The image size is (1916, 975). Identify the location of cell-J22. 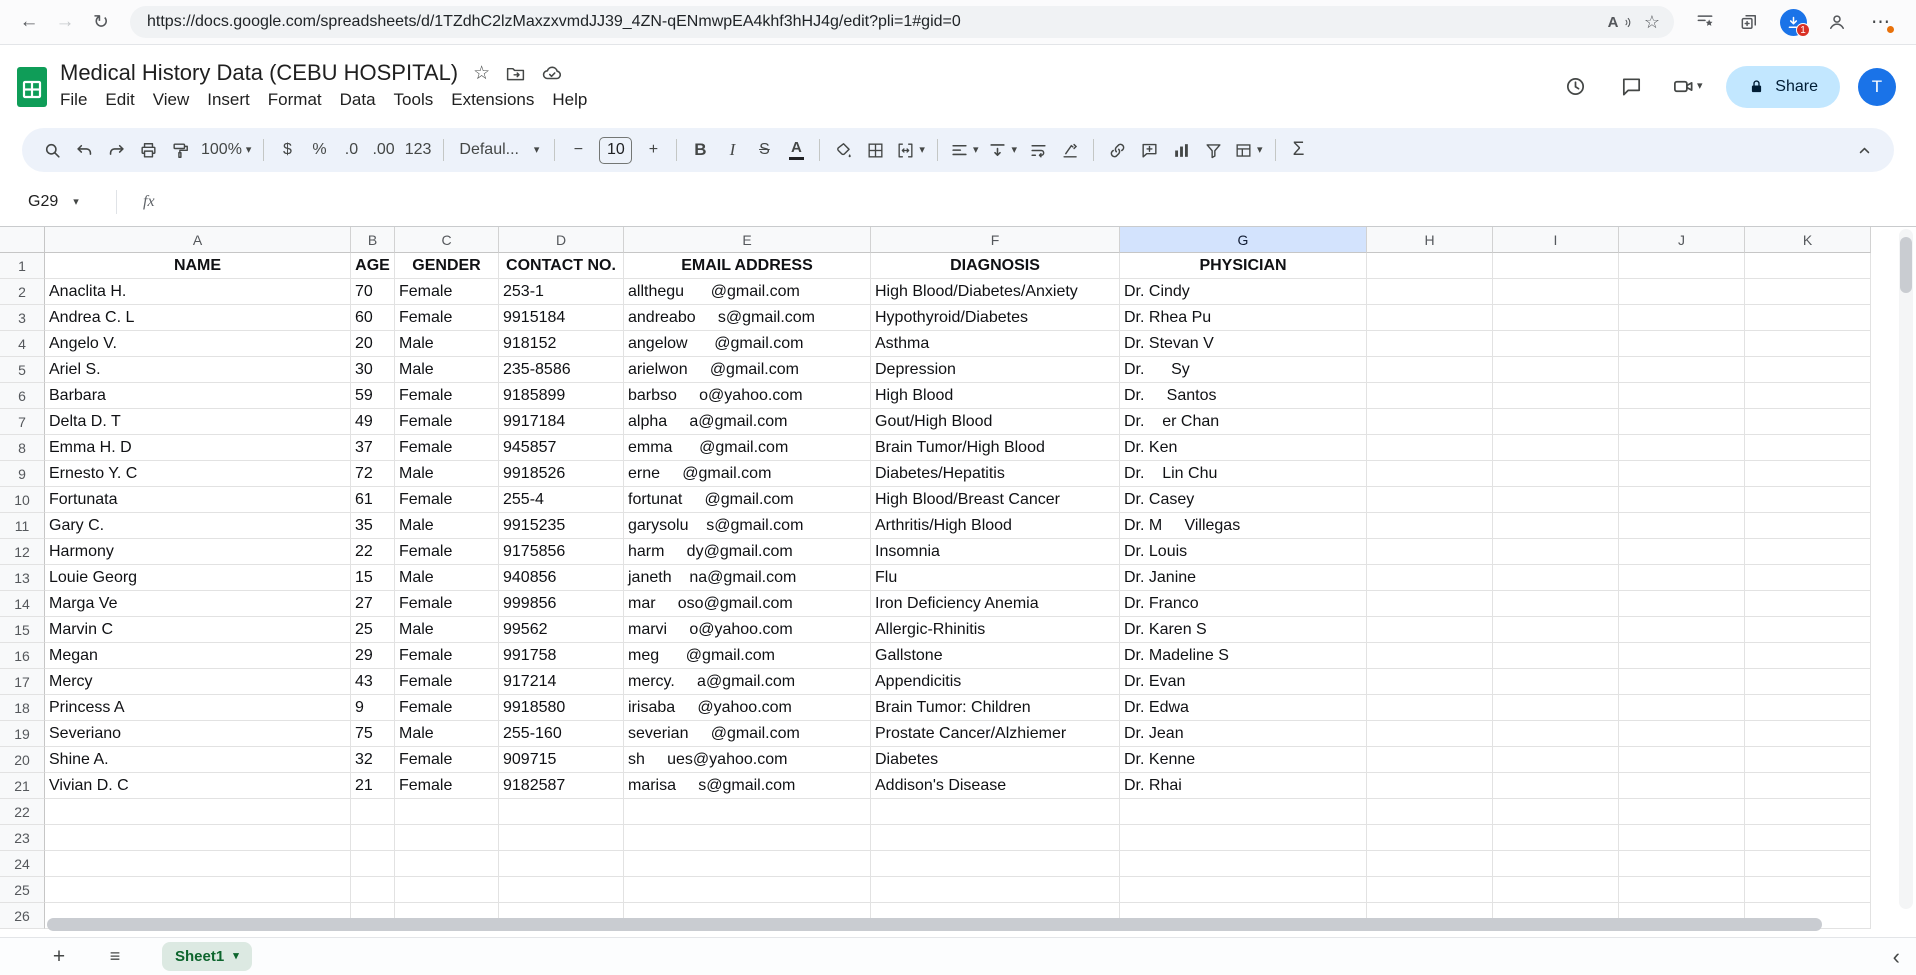
(1682, 812).